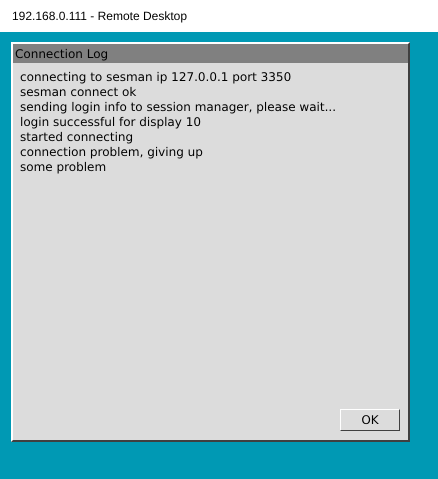 The width and height of the screenshot is (438, 479). I want to click on dialog-title: Connection Log, so click(61, 54).